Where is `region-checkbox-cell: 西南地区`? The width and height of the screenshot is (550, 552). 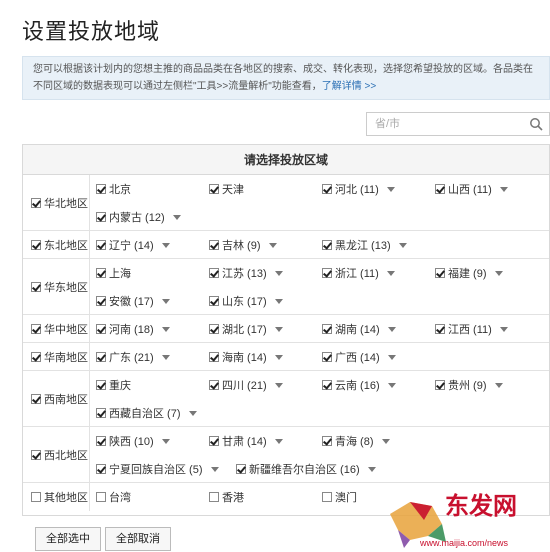
region-checkbox-cell: 西南地区 is located at coordinates (56, 398).